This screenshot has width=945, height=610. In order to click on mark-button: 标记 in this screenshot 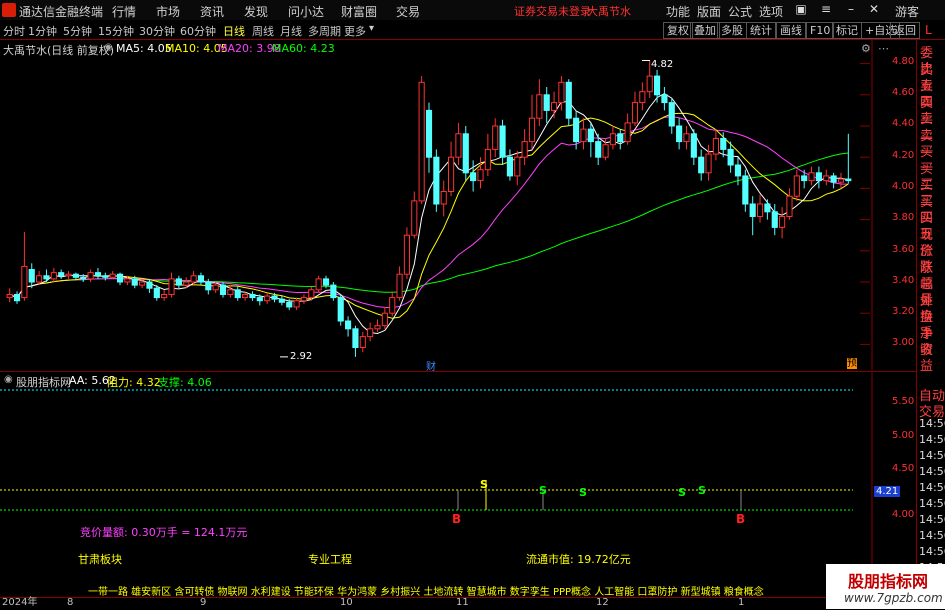, I will do `click(847, 30)`.